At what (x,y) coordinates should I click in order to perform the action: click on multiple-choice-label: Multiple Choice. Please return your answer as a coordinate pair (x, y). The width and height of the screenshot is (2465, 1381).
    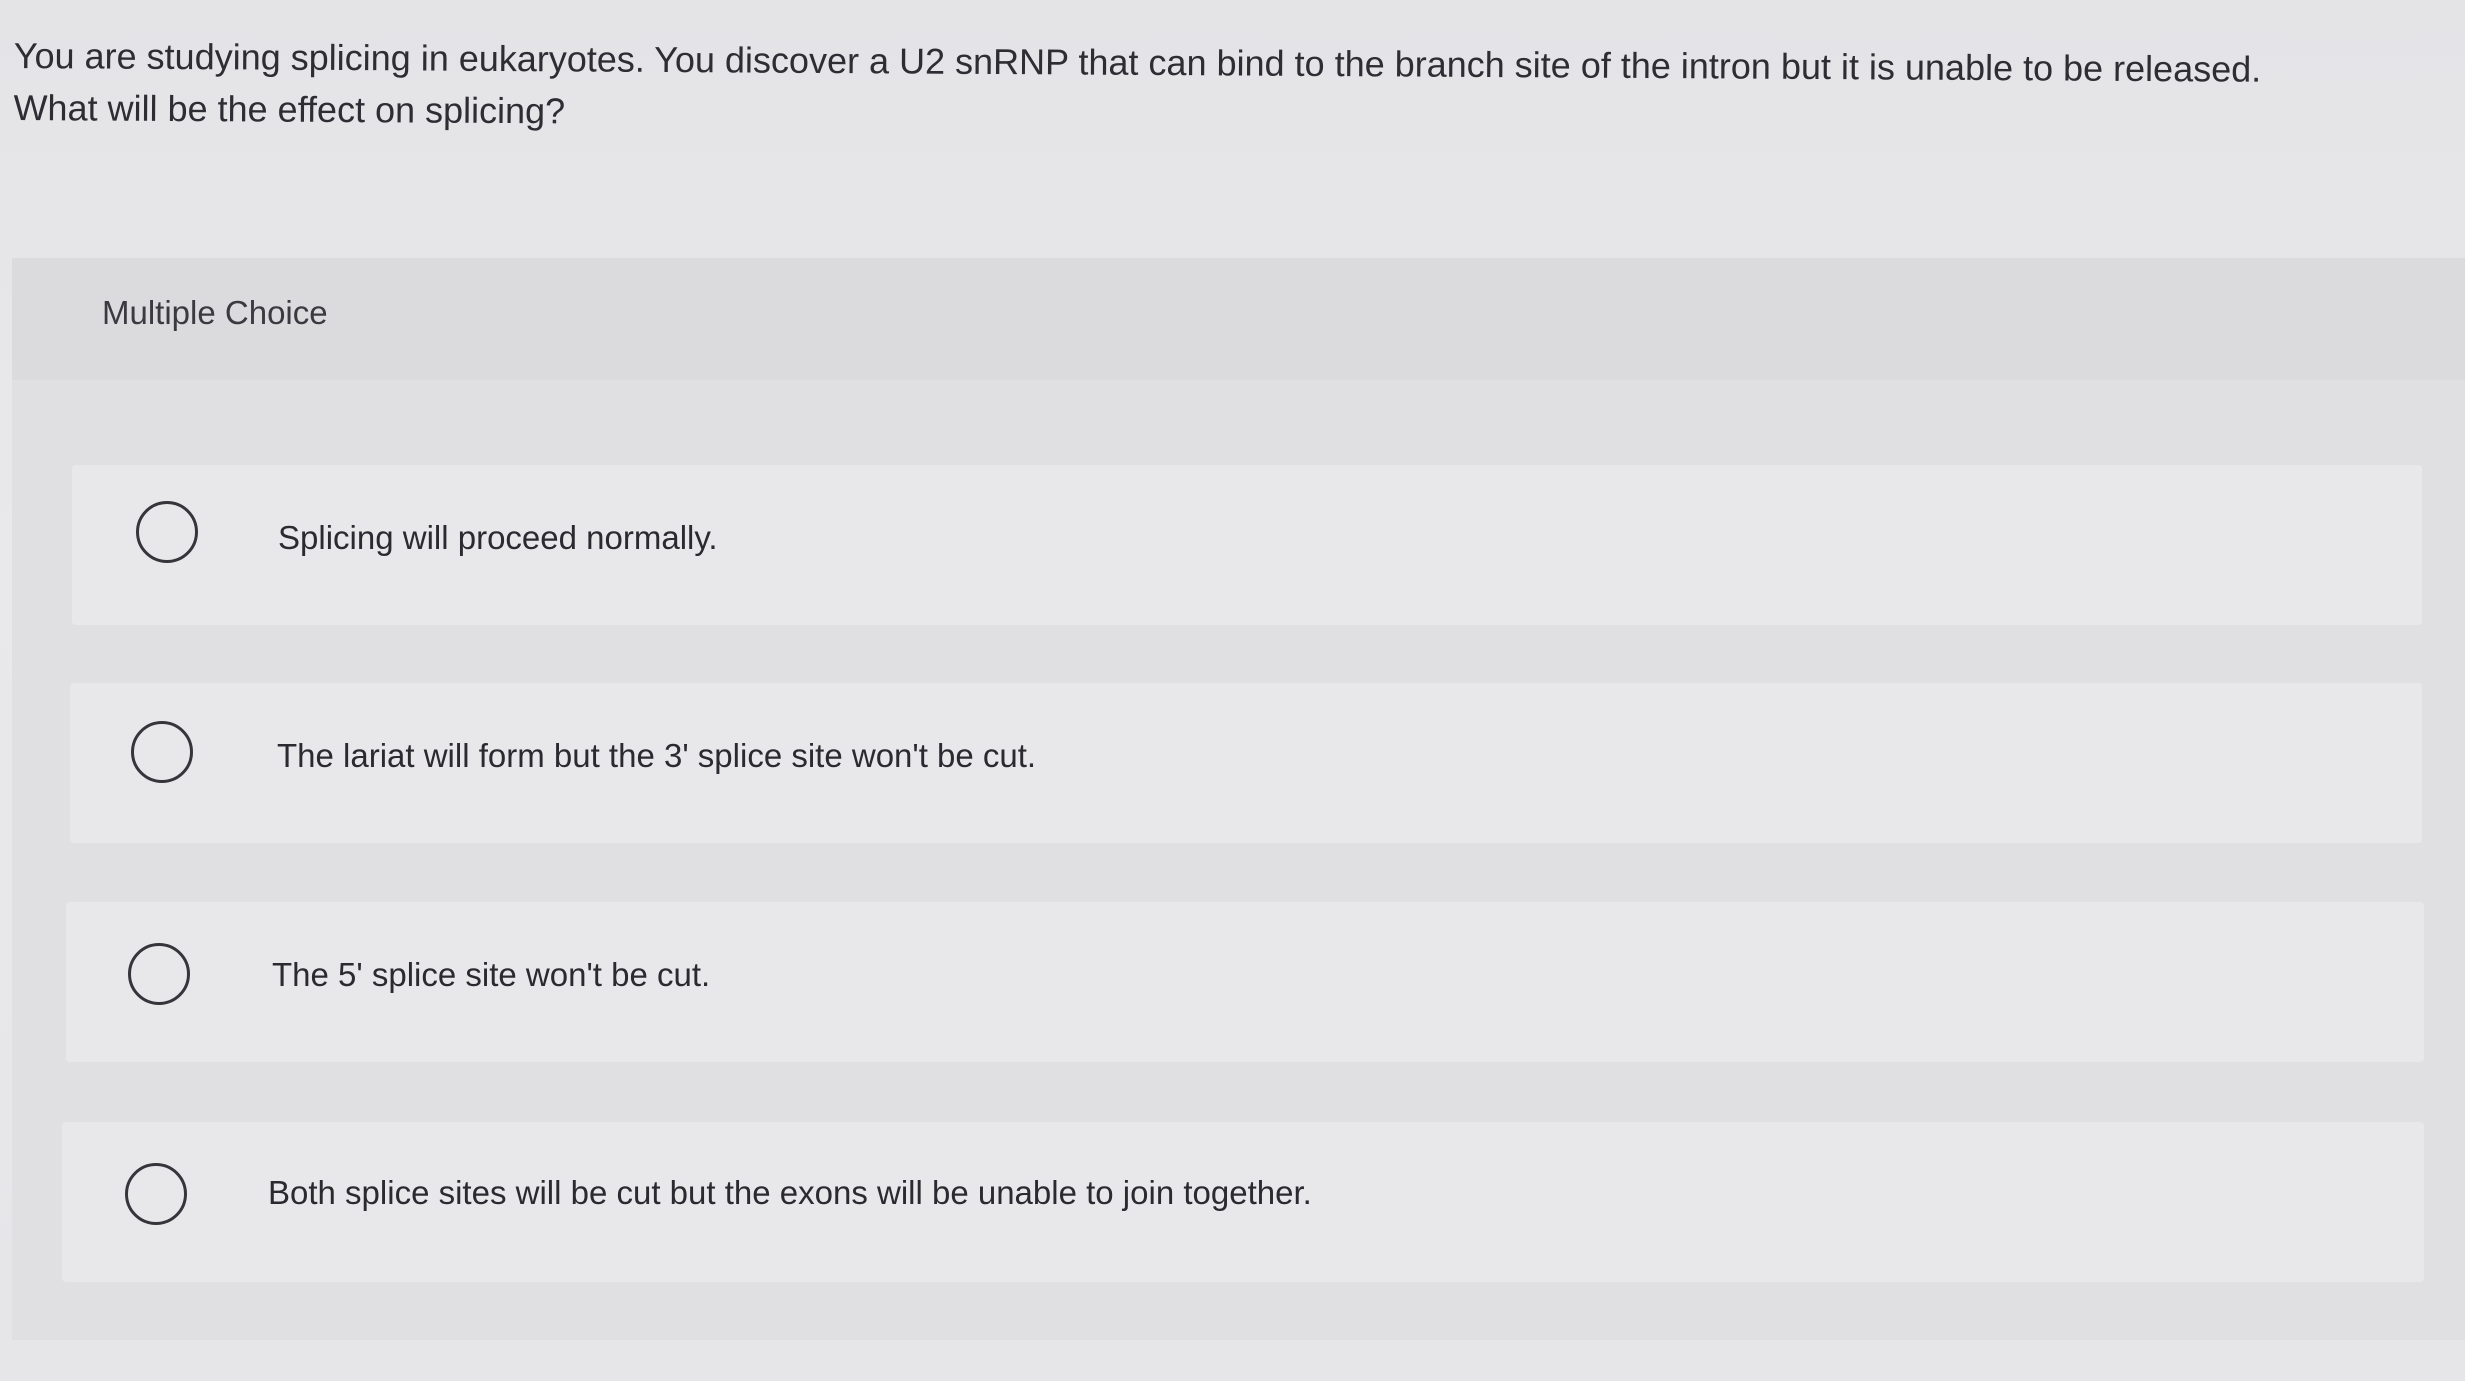
    Looking at the image, I should click on (215, 312).